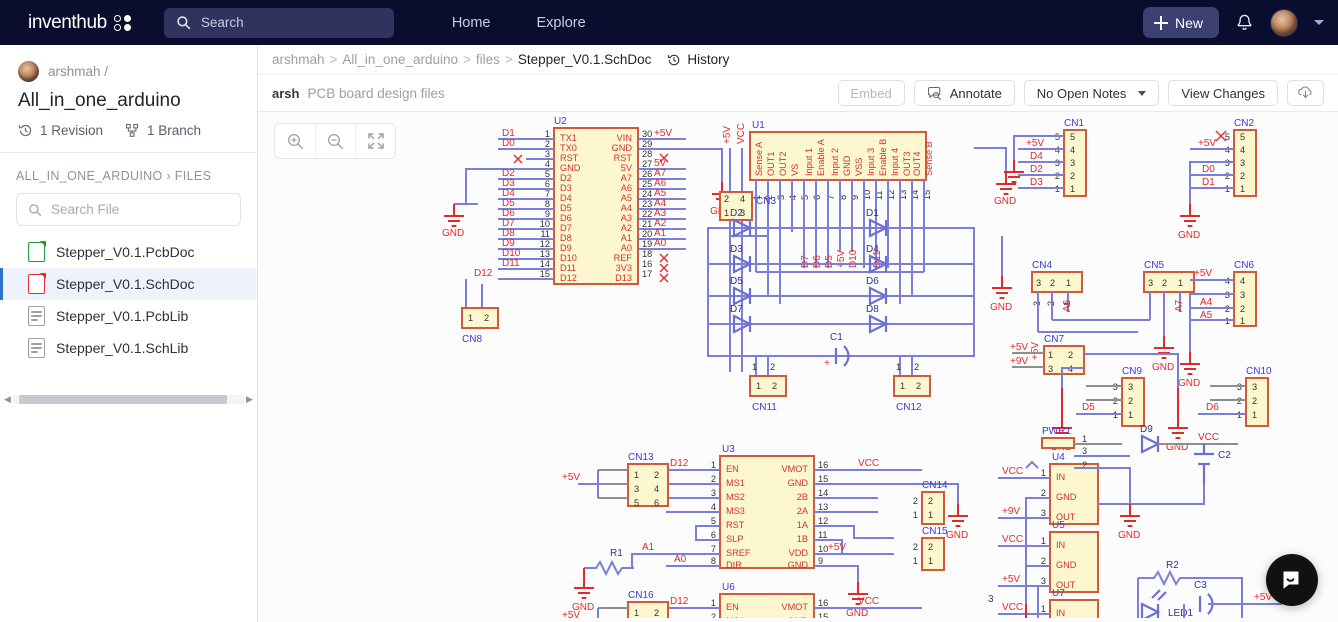 The height and width of the screenshot is (622, 1338). I want to click on svg-text: 26, so click(647, 174).